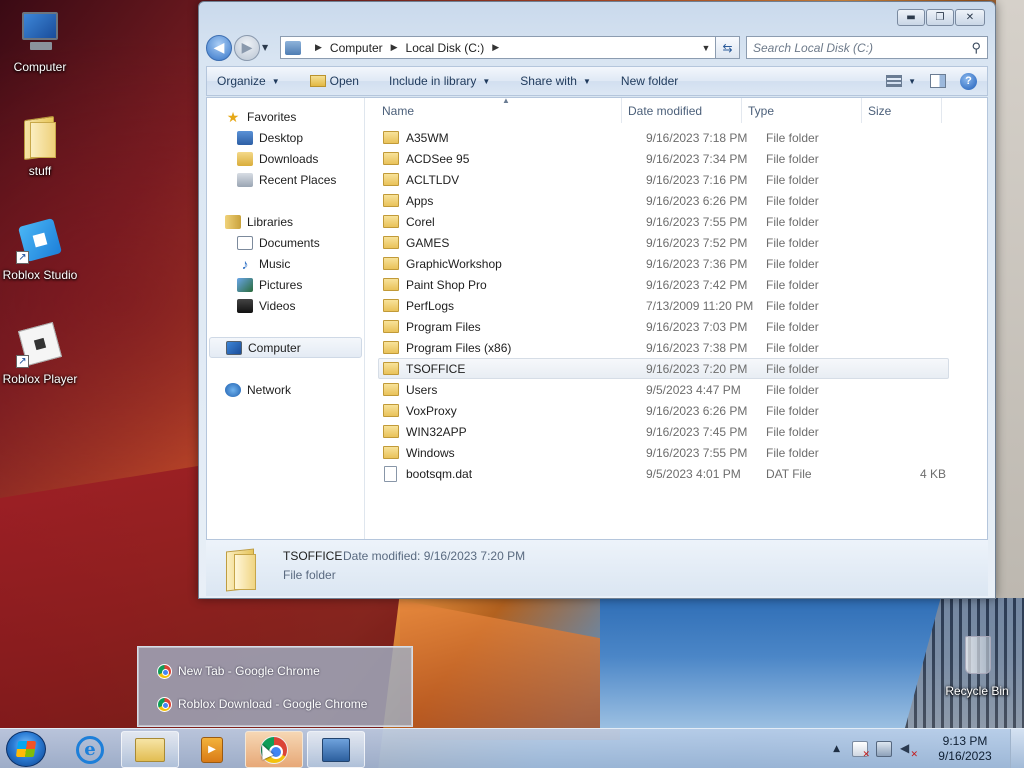 This screenshot has width=1024, height=768. Describe the element at coordinates (281, 284) in the screenshot. I see `nav-label: Pictures` at that location.